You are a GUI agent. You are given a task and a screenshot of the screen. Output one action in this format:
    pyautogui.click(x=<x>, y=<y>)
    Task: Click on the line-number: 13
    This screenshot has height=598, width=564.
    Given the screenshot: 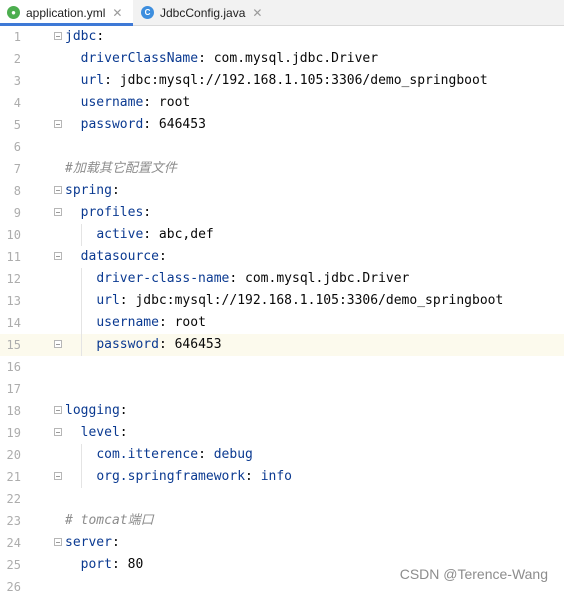 What is the action you would take?
    pyautogui.click(x=13, y=301)
    